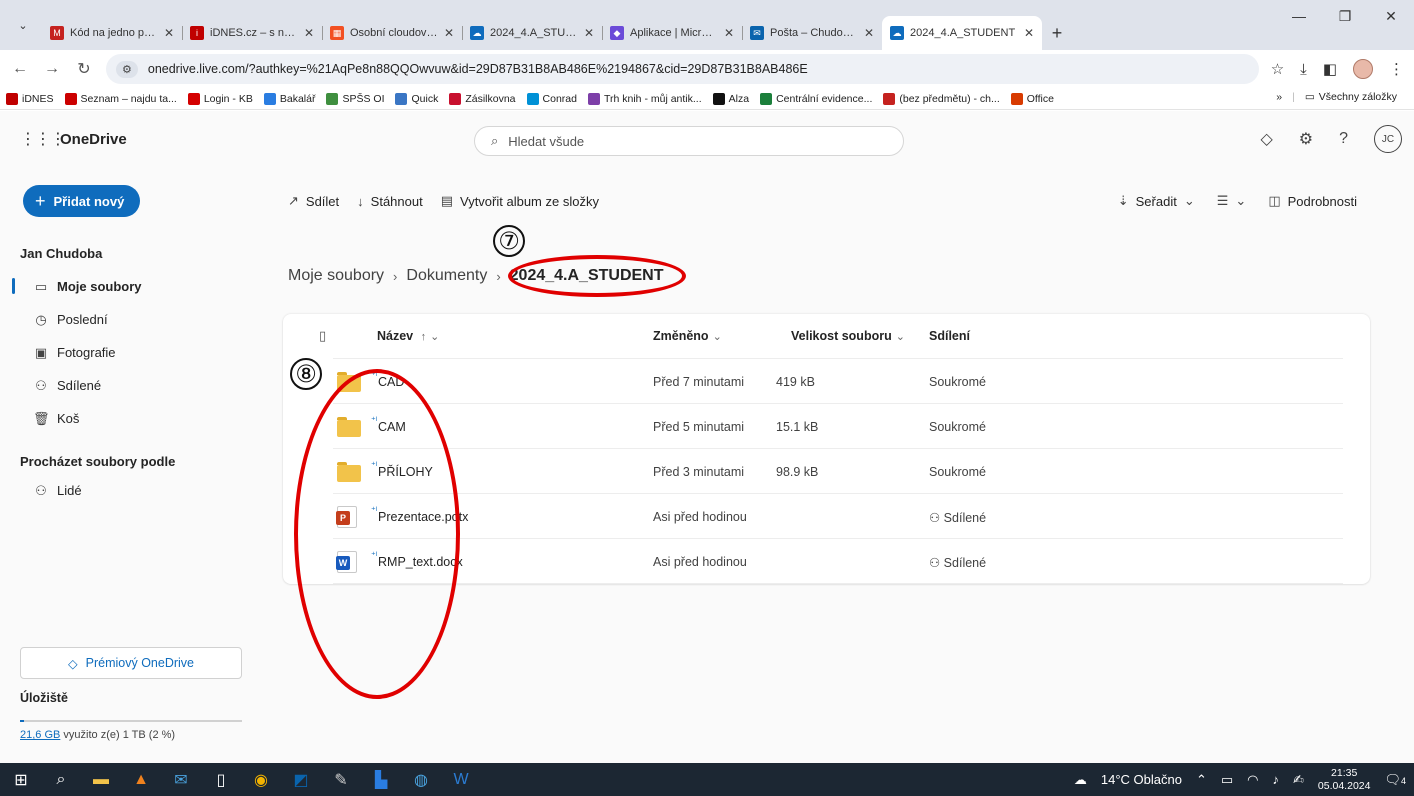 The image size is (1414, 796). Describe the element at coordinates (1345, 16) in the screenshot. I see `restore-icon: ❐` at that location.